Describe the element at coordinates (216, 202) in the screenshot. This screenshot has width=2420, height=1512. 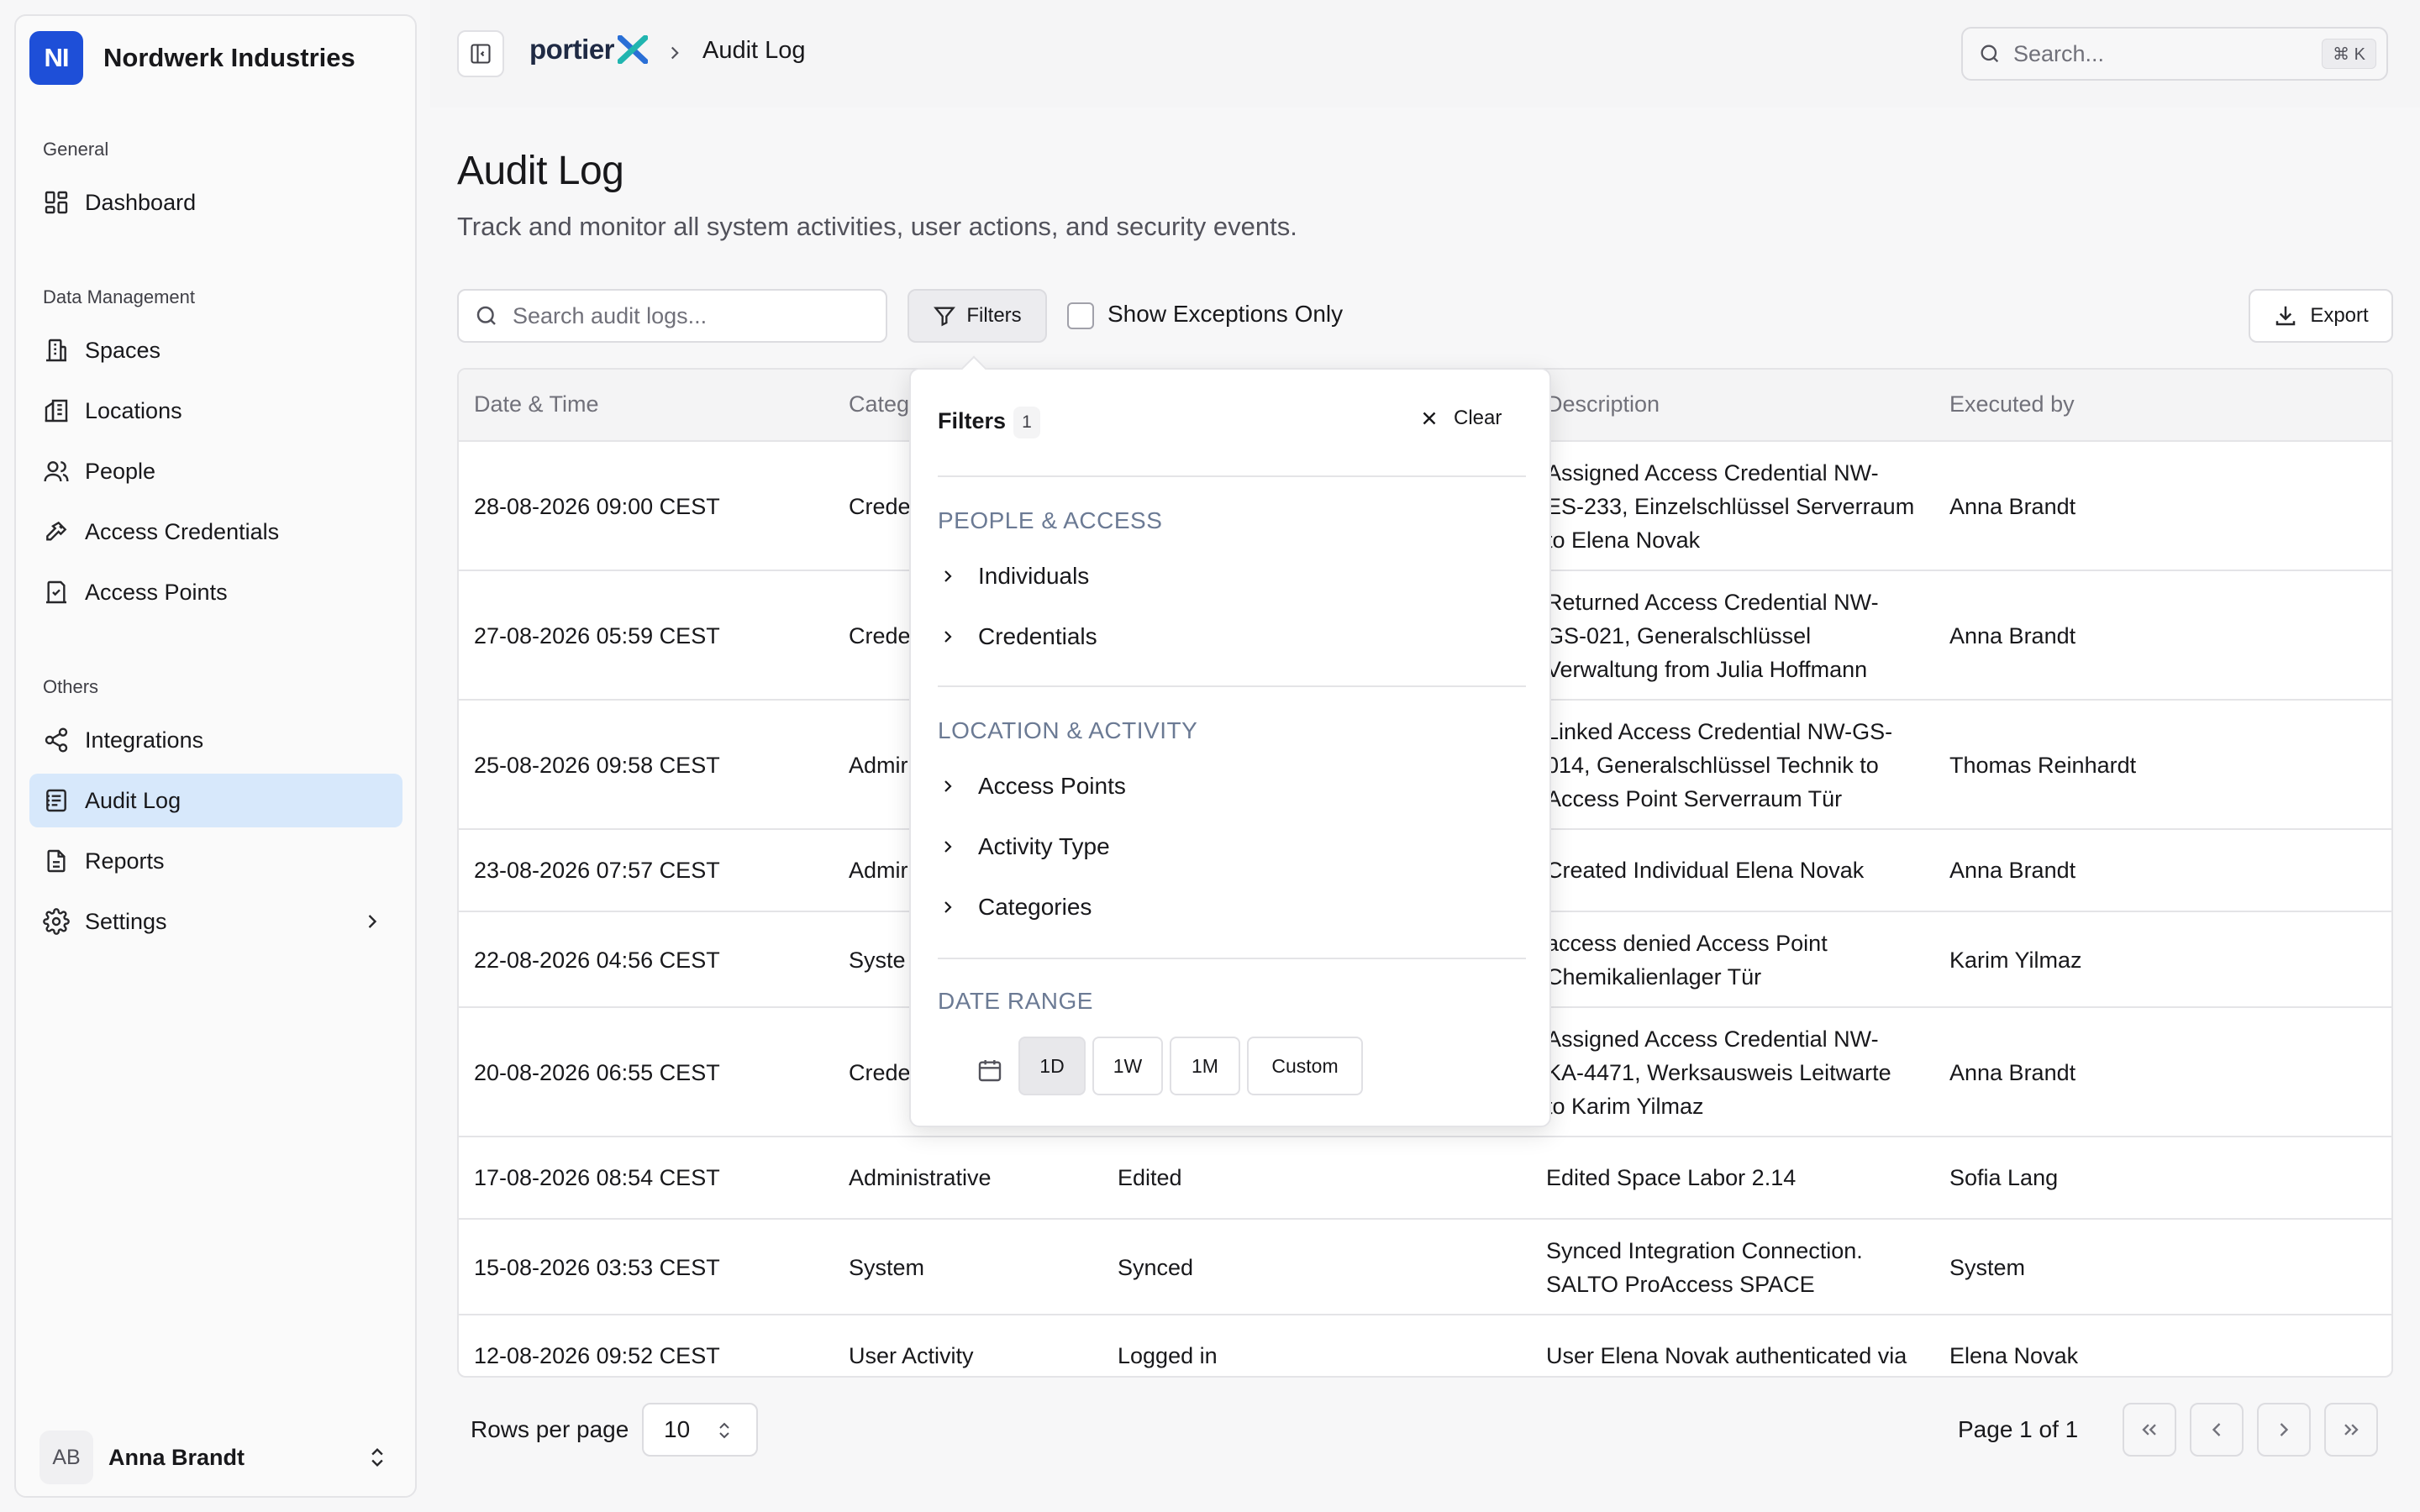
I see `sidebar-item-dashboard: Dashboard` at that location.